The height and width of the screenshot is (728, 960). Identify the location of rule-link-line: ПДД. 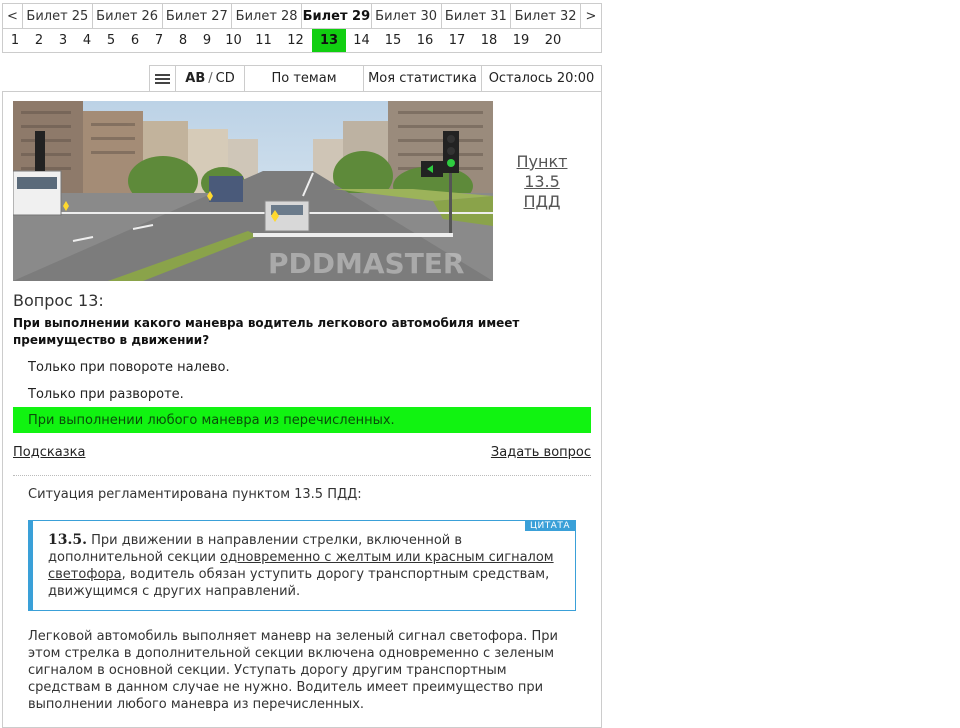
(542, 202).